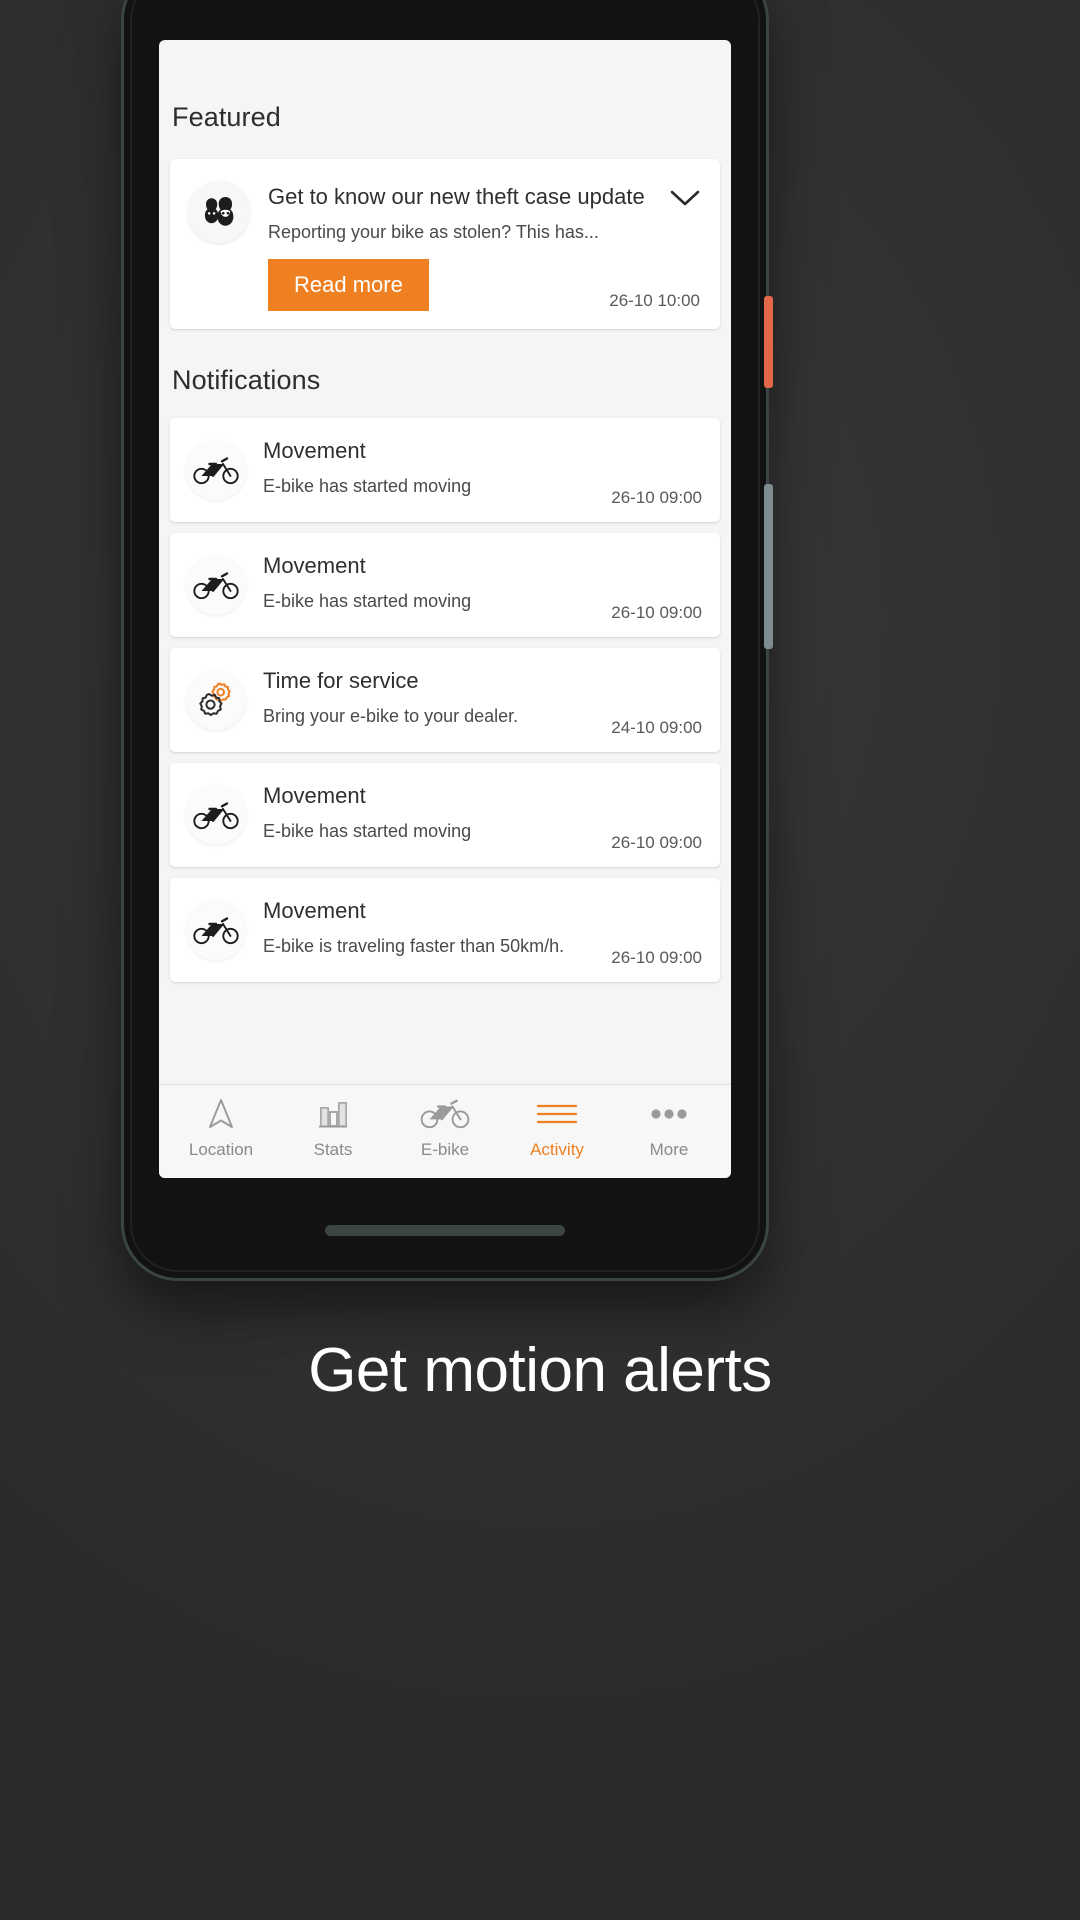 This screenshot has height=1920, width=1080. What do you see at coordinates (540, 1370) in the screenshot?
I see `marketing-caption: Get motion alerts` at bounding box center [540, 1370].